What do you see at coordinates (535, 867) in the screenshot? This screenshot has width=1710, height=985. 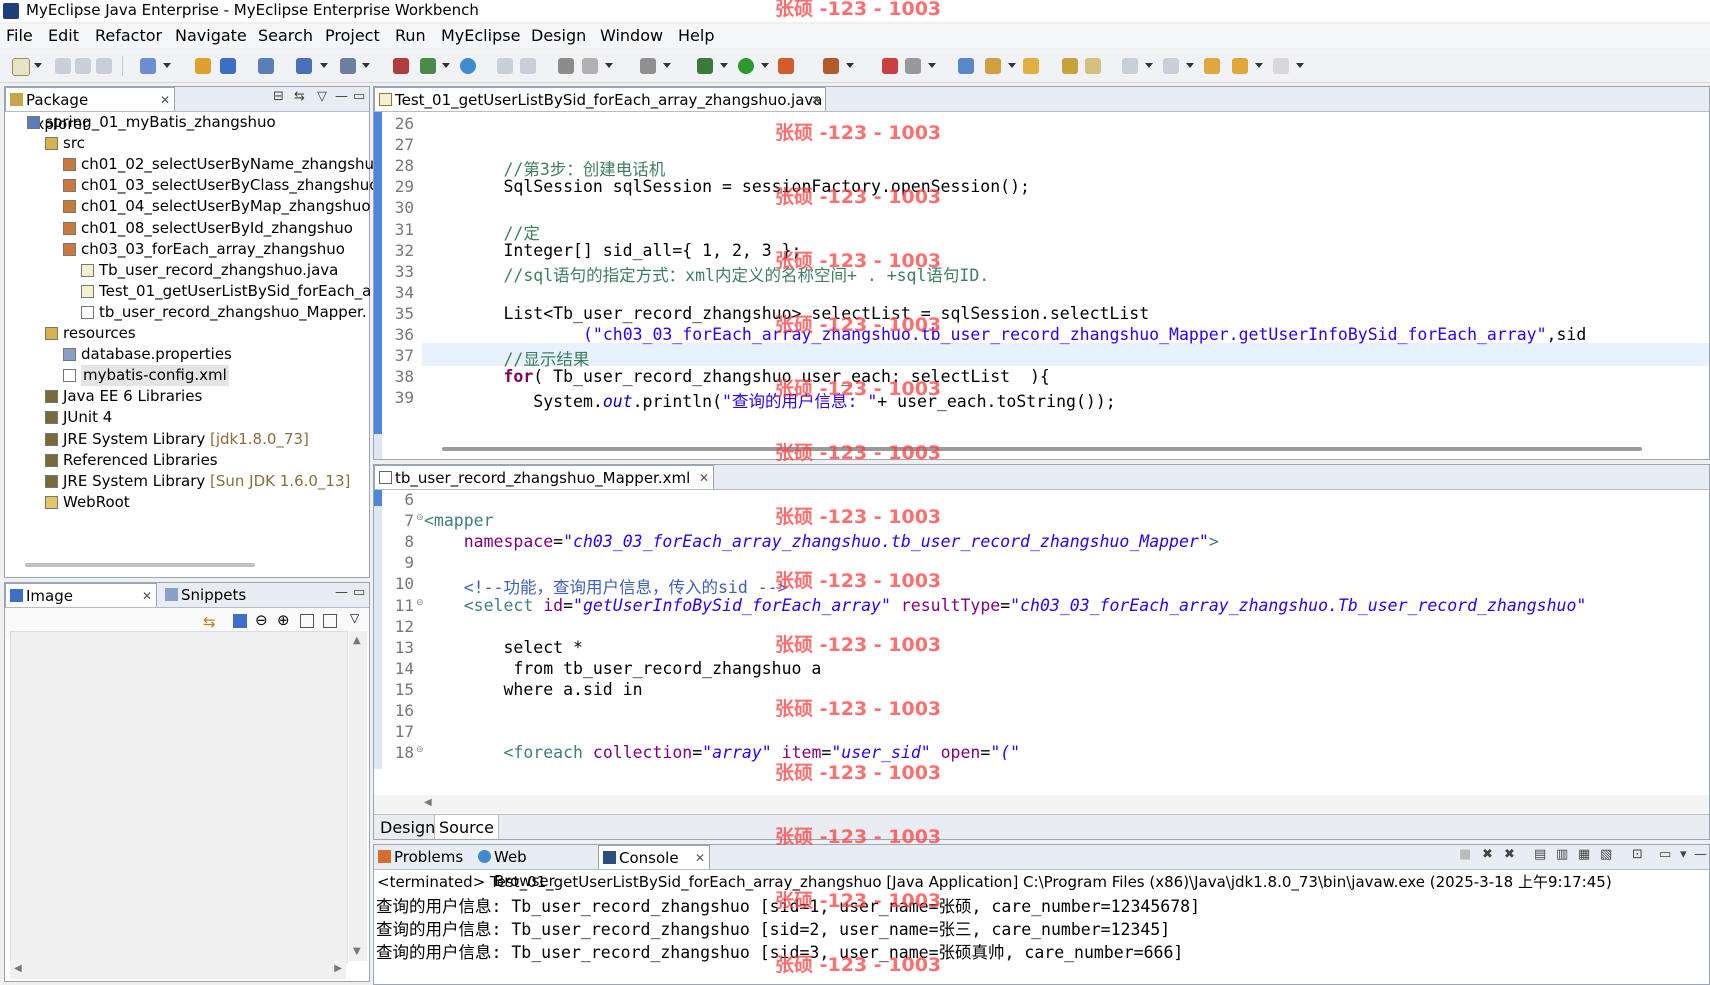 I see `tab-web-browser: Web Browser` at bounding box center [535, 867].